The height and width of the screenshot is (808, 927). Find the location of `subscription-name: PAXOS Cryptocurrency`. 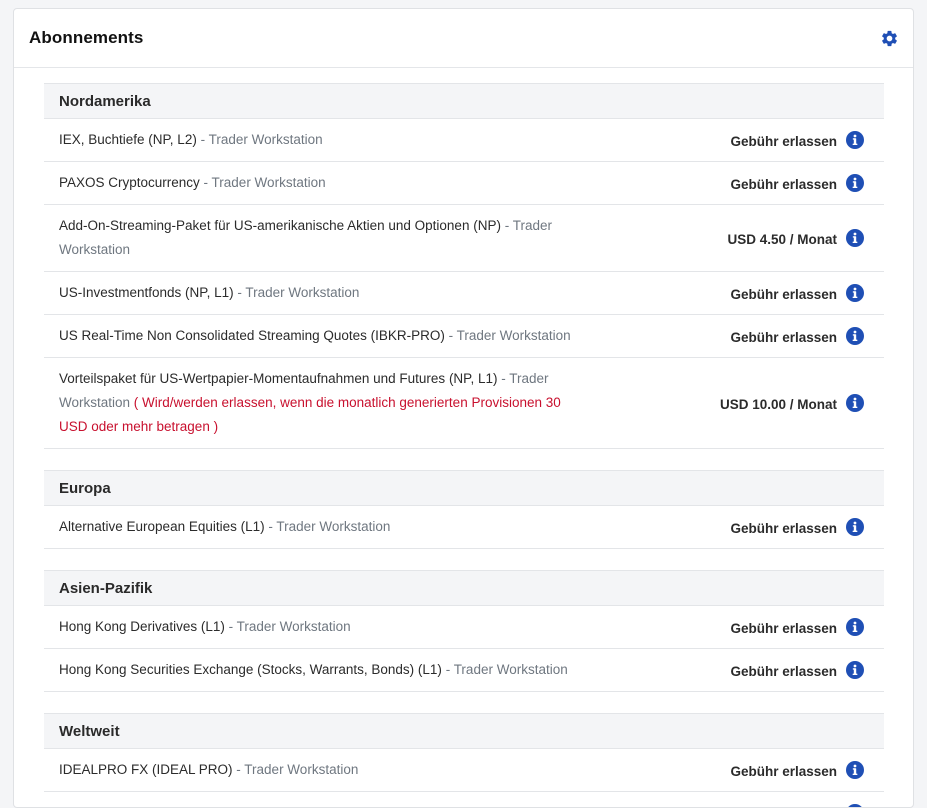

subscription-name: PAXOS Cryptocurrency is located at coordinates (129, 182).